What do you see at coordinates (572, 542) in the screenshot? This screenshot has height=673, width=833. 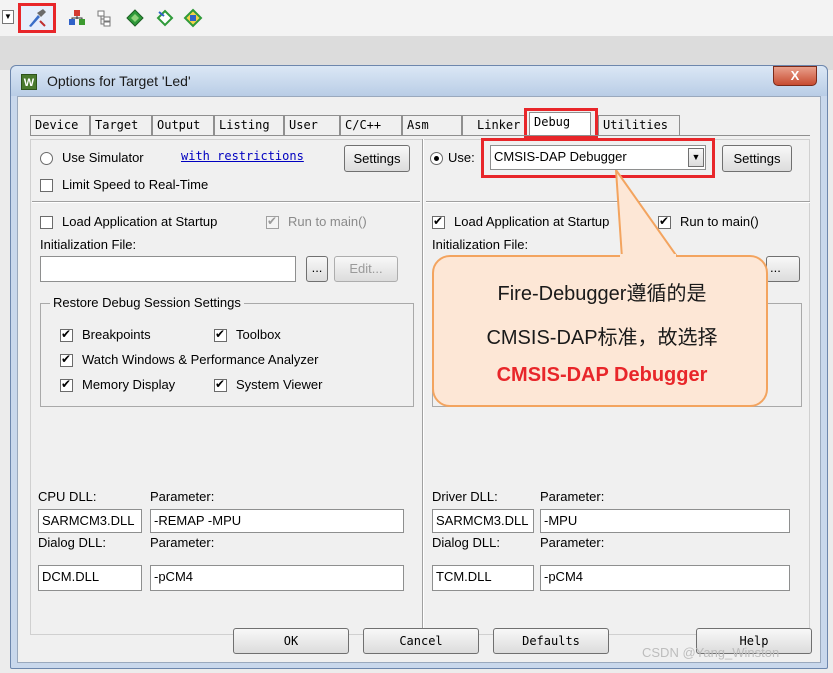 I see `dialog-param-label-right: Parameter:` at bounding box center [572, 542].